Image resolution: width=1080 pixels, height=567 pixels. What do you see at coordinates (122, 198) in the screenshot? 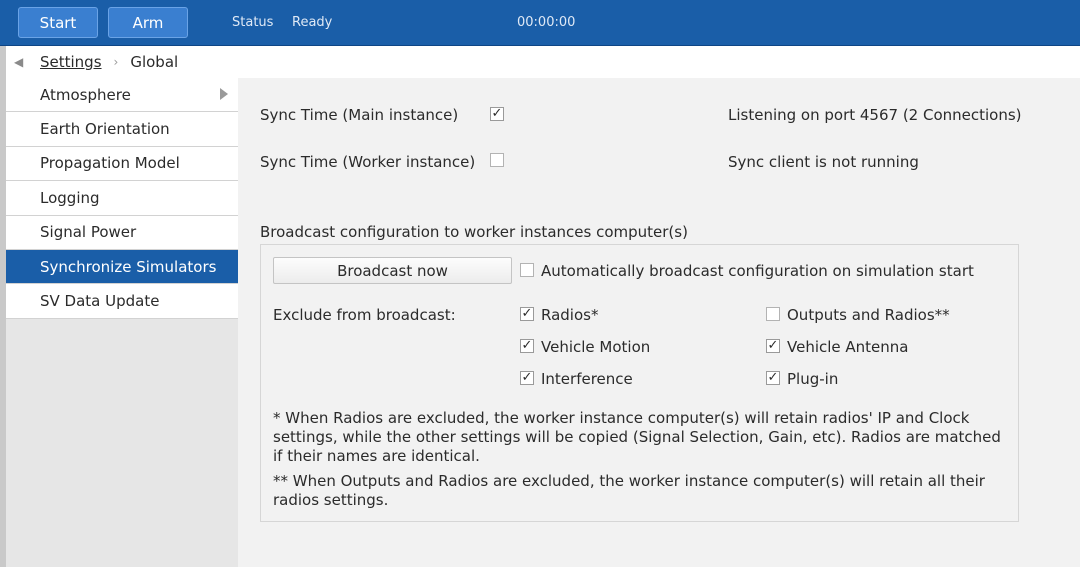
I see `sidebar-item-logging: Logging` at bounding box center [122, 198].